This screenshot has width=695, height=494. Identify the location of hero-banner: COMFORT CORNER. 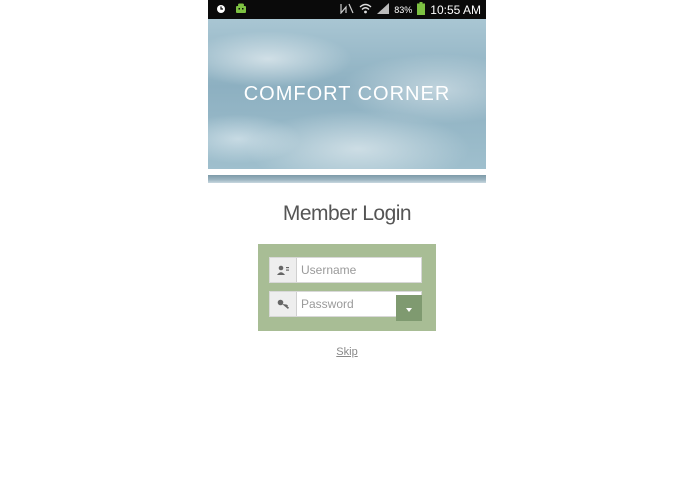
(347, 94).